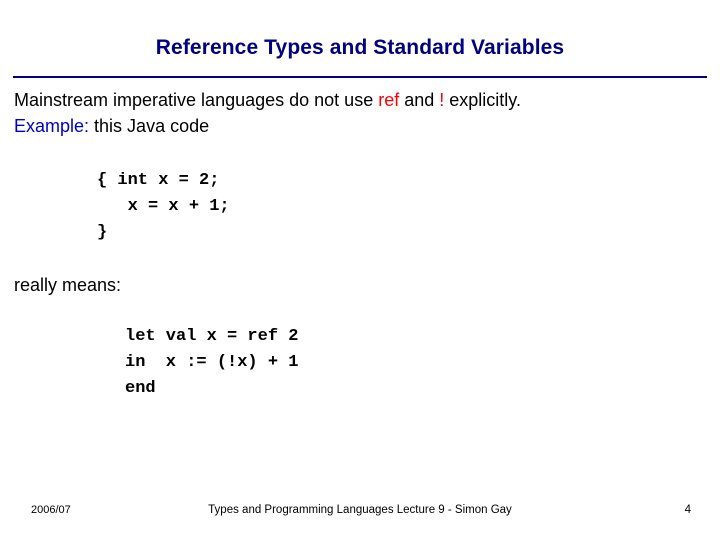 This screenshot has height=540, width=720. What do you see at coordinates (482, 100) in the screenshot?
I see `intro-suffix: explicitly.` at bounding box center [482, 100].